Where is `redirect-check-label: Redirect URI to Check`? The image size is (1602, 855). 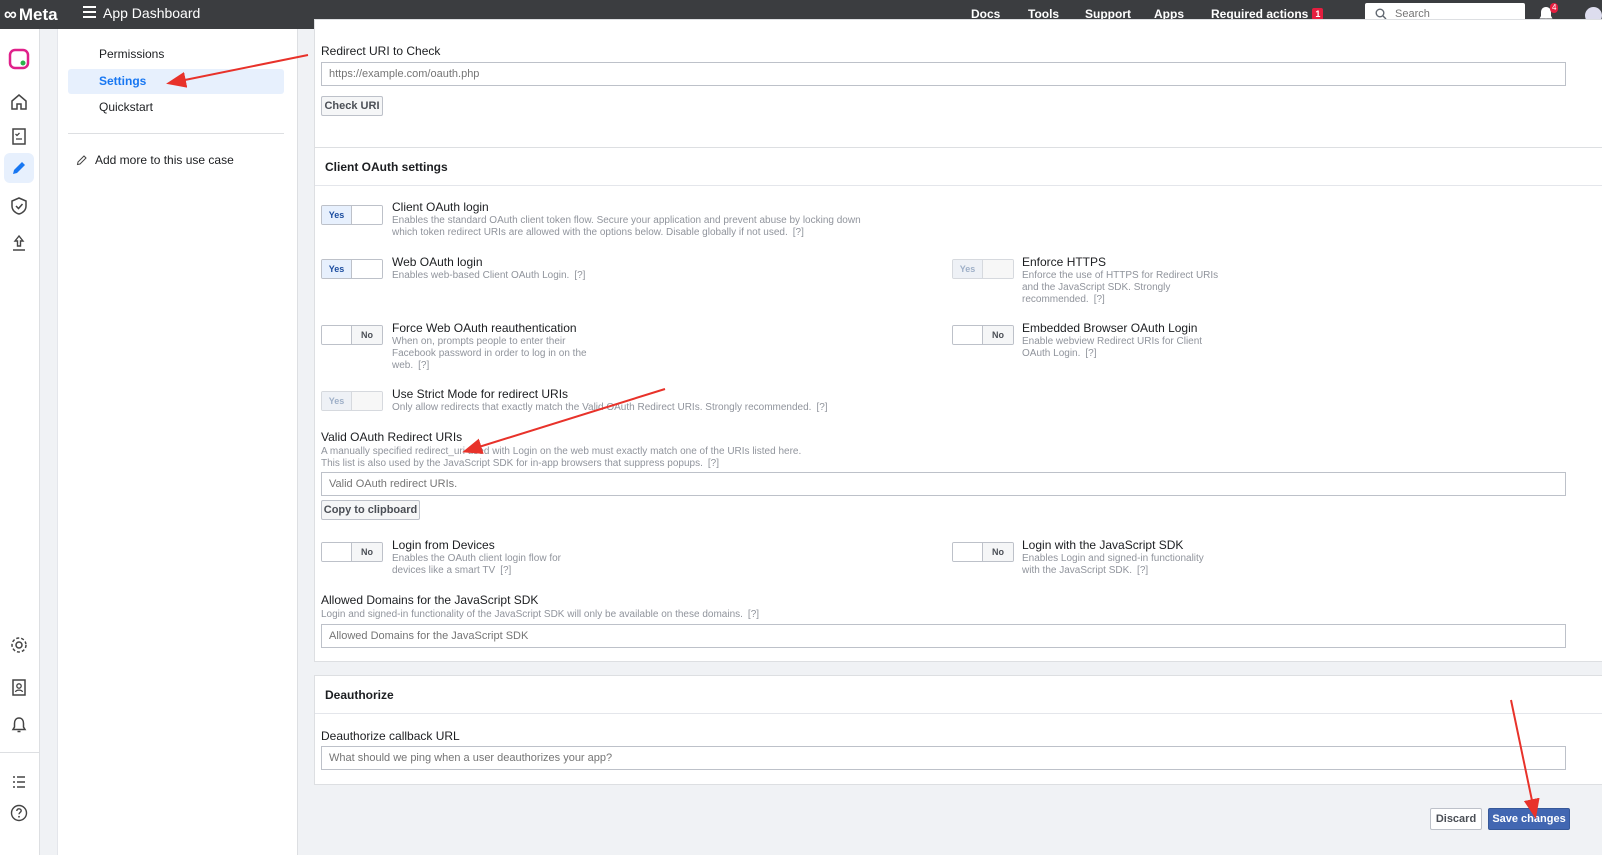 redirect-check-label: Redirect URI to Check is located at coordinates (381, 51).